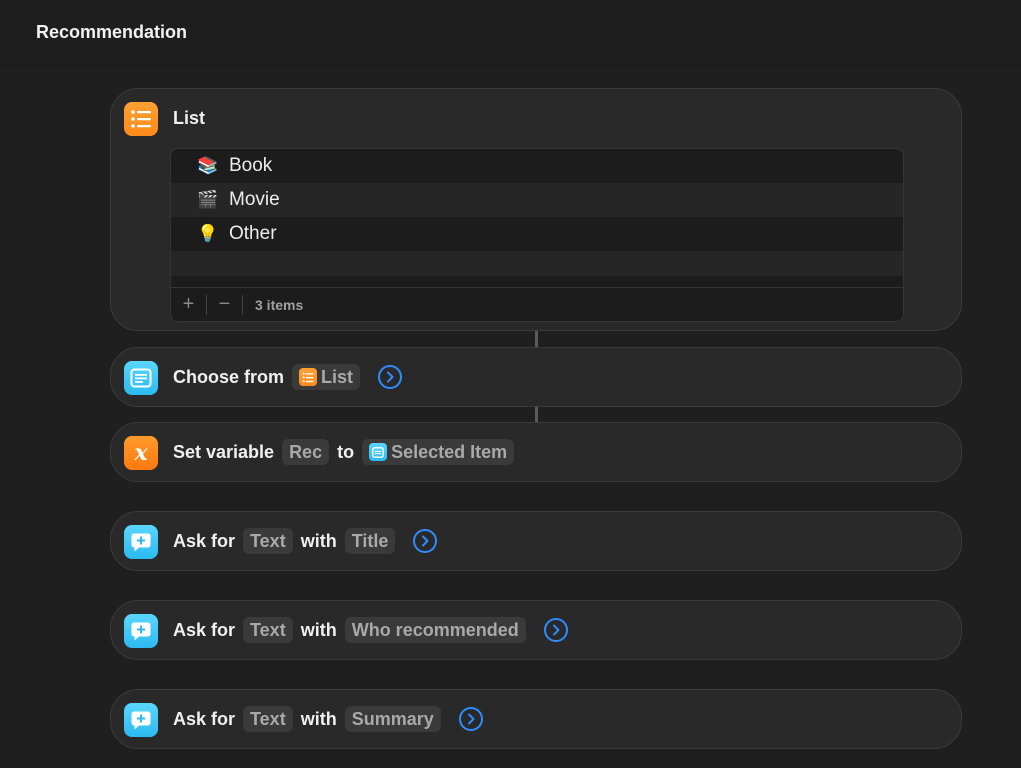 The width and height of the screenshot is (1021, 768). What do you see at coordinates (510, 33) in the screenshot?
I see `title-bar: Recommendation` at bounding box center [510, 33].